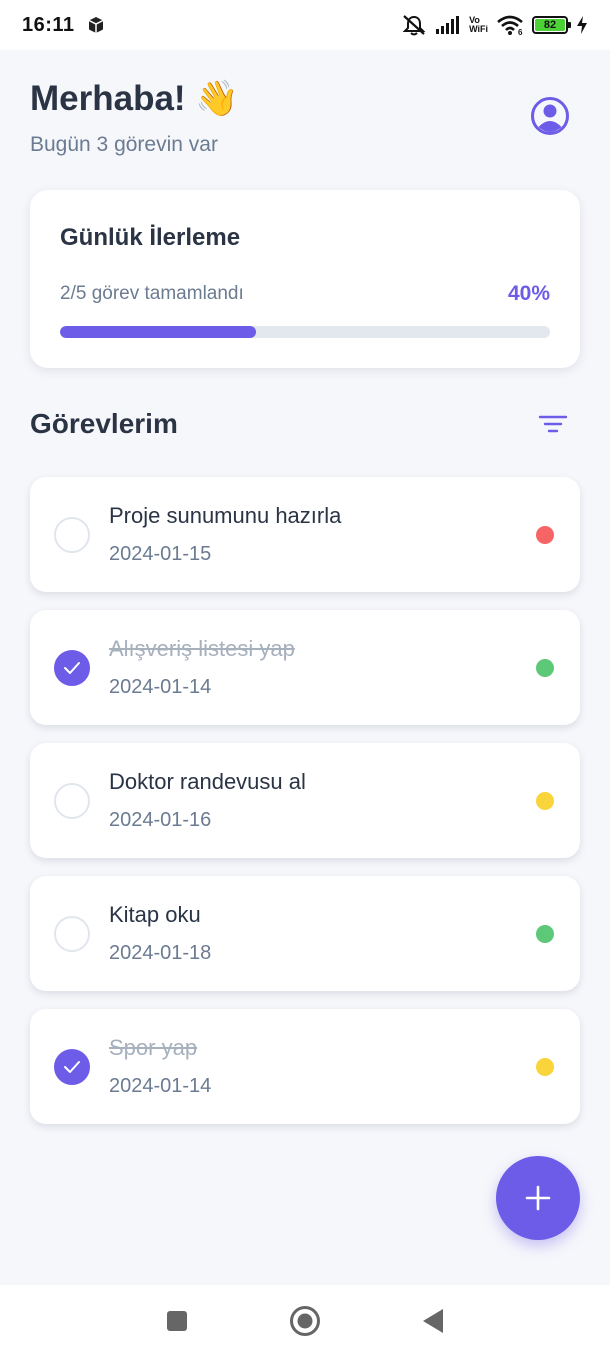 The height and width of the screenshot is (1356, 610). I want to click on progress-summary: 2/5 görev tamamlandı, so click(152, 293).